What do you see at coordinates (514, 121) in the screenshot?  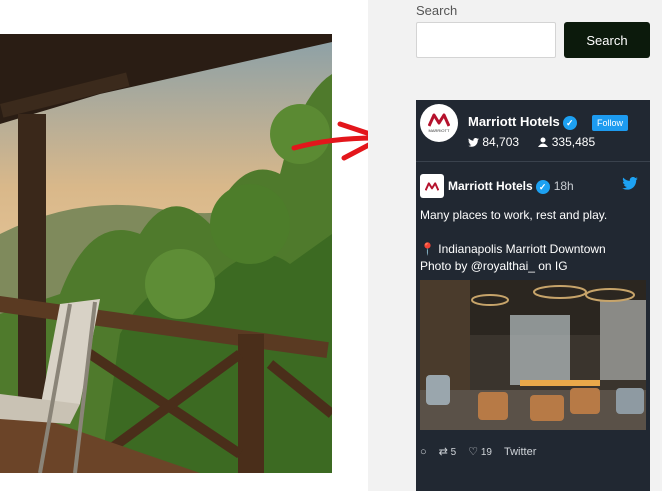 I see `widget-account-name-text: Marriott Hotels` at bounding box center [514, 121].